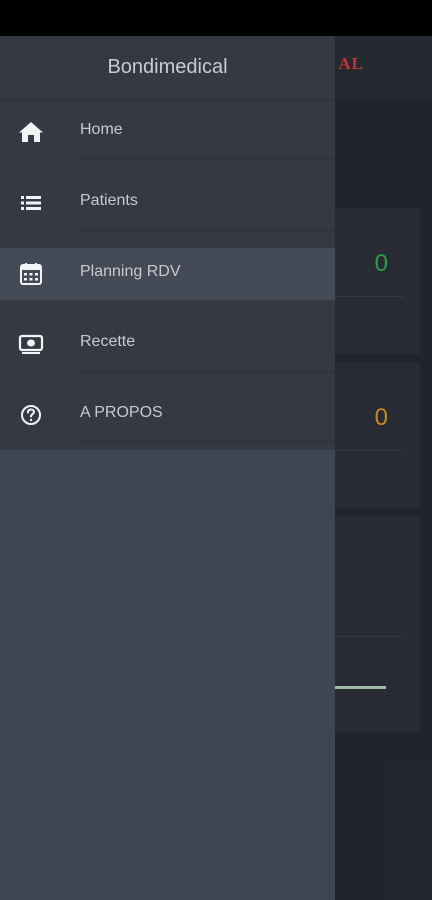  Describe the element at coordinates (31, 344) in the screenshot. I see `cash-icon` at that location.